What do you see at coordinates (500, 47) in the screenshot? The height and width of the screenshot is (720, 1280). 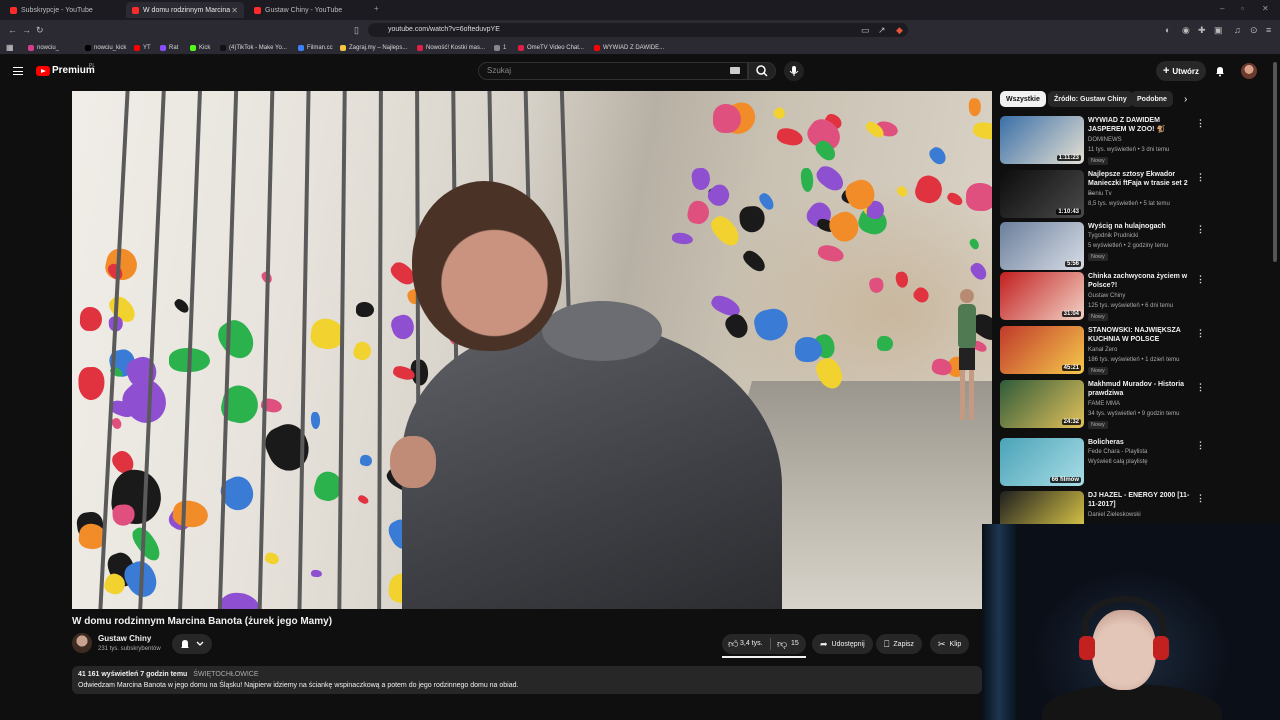 I see `bookmark-item: 1` at bounding box center [500, 47].